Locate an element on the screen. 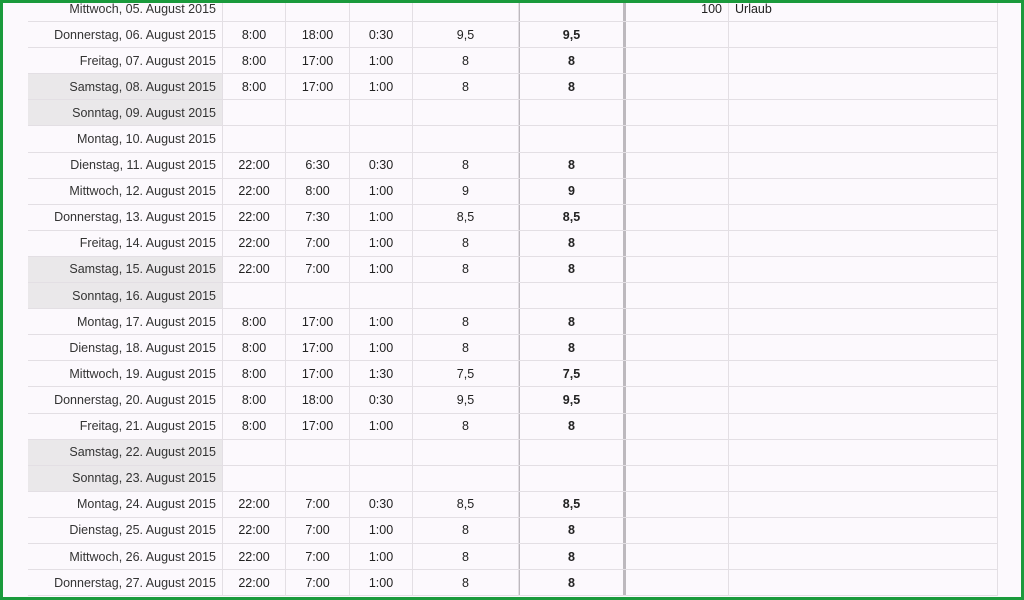  end-time-cell: 18:00 is located at coordinates (318, 400).